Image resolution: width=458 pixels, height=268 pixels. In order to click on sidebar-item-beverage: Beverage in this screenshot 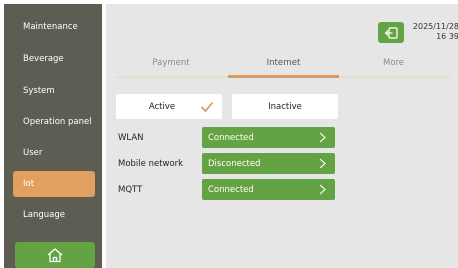, I will do `click(54, 59)`.